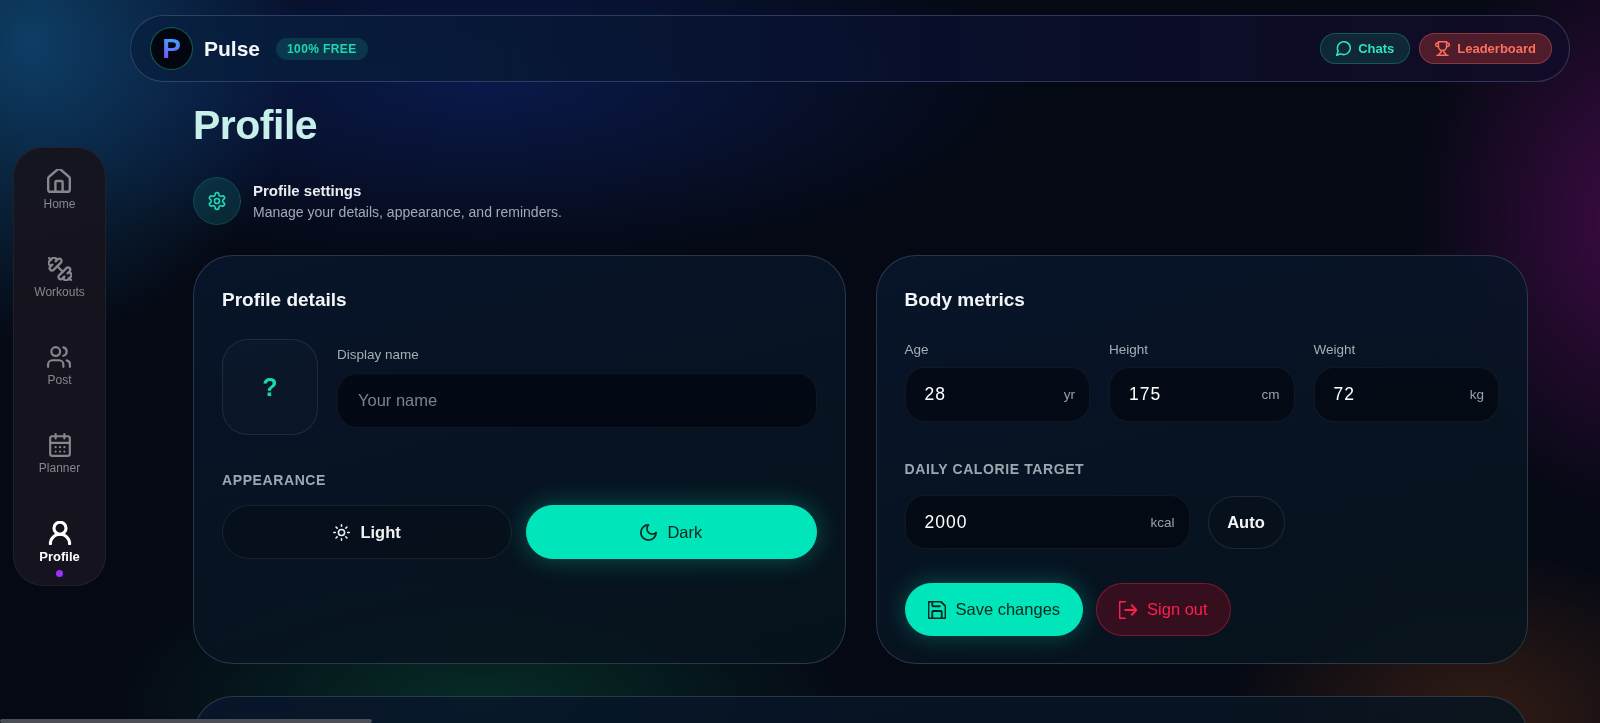  What do you see at coordinates (186, 721) in the screenshot?
I see `scrollbar-thumb` at bounding box center [186, 721].